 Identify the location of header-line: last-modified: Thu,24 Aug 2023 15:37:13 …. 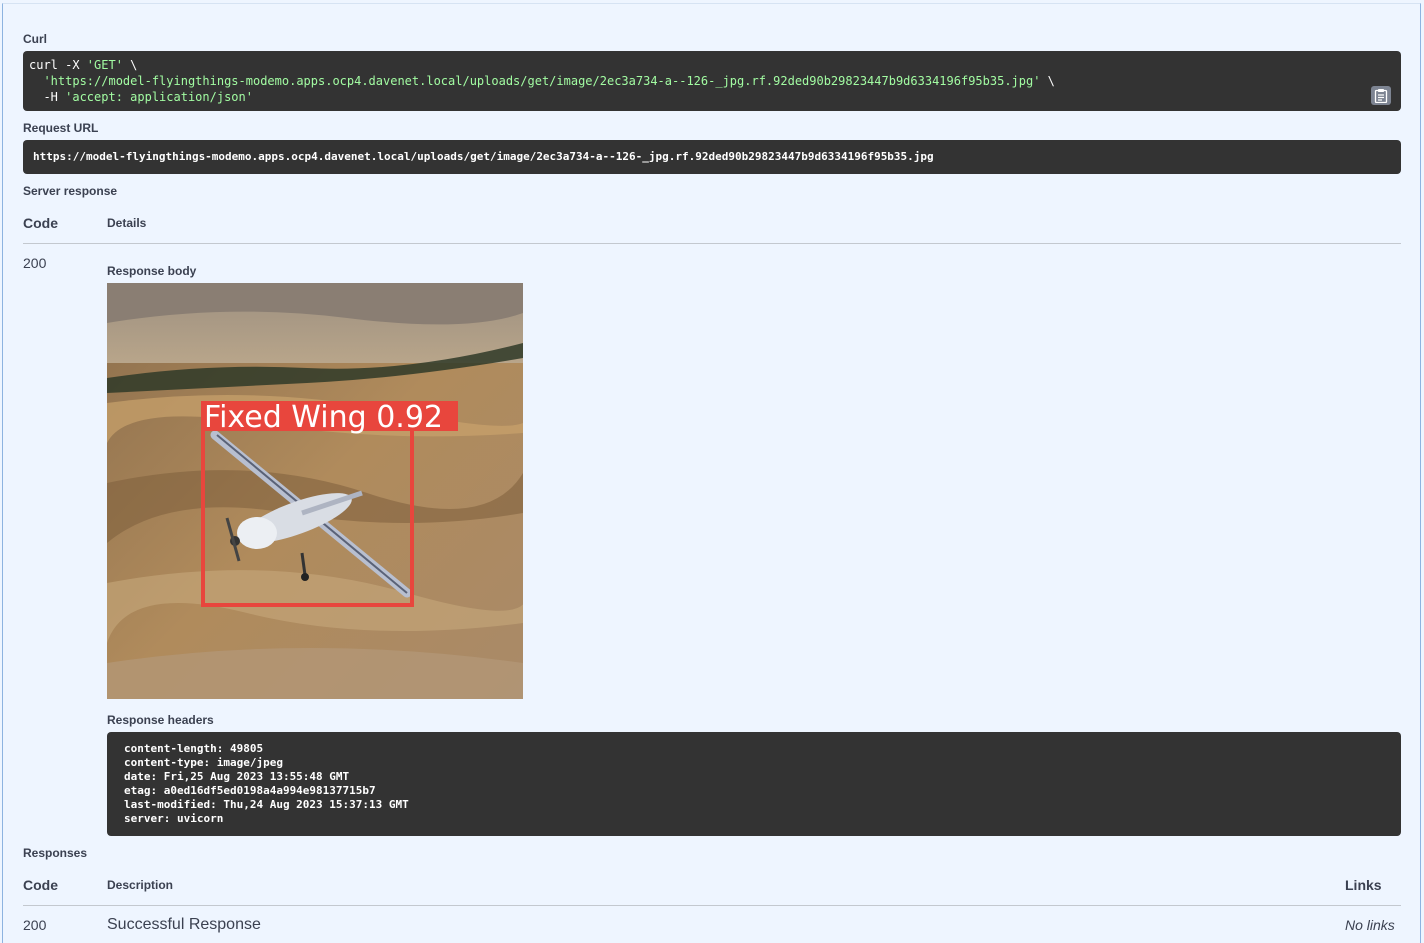
(266, 804).